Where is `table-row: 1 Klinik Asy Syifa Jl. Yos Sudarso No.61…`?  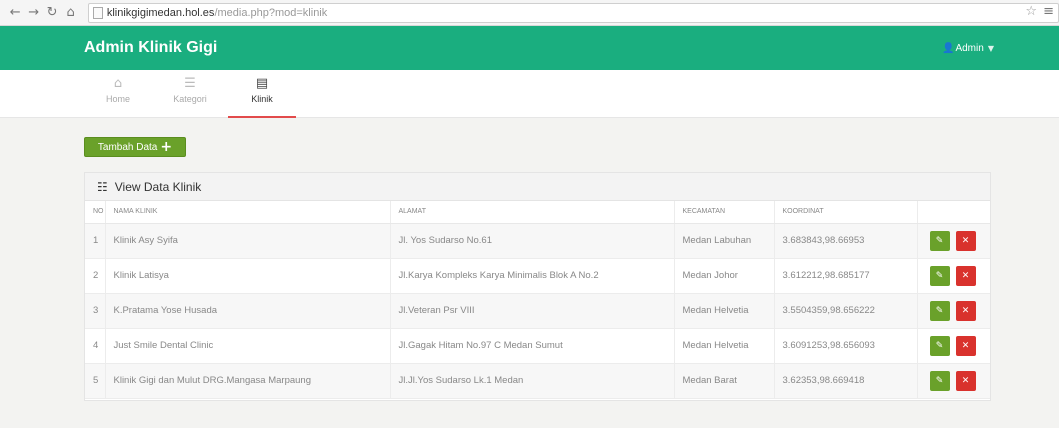
table-row: 1 Klinik Asy Syifa Jl. Yos Sudarso No.61… is located at coordinates (537, 241).